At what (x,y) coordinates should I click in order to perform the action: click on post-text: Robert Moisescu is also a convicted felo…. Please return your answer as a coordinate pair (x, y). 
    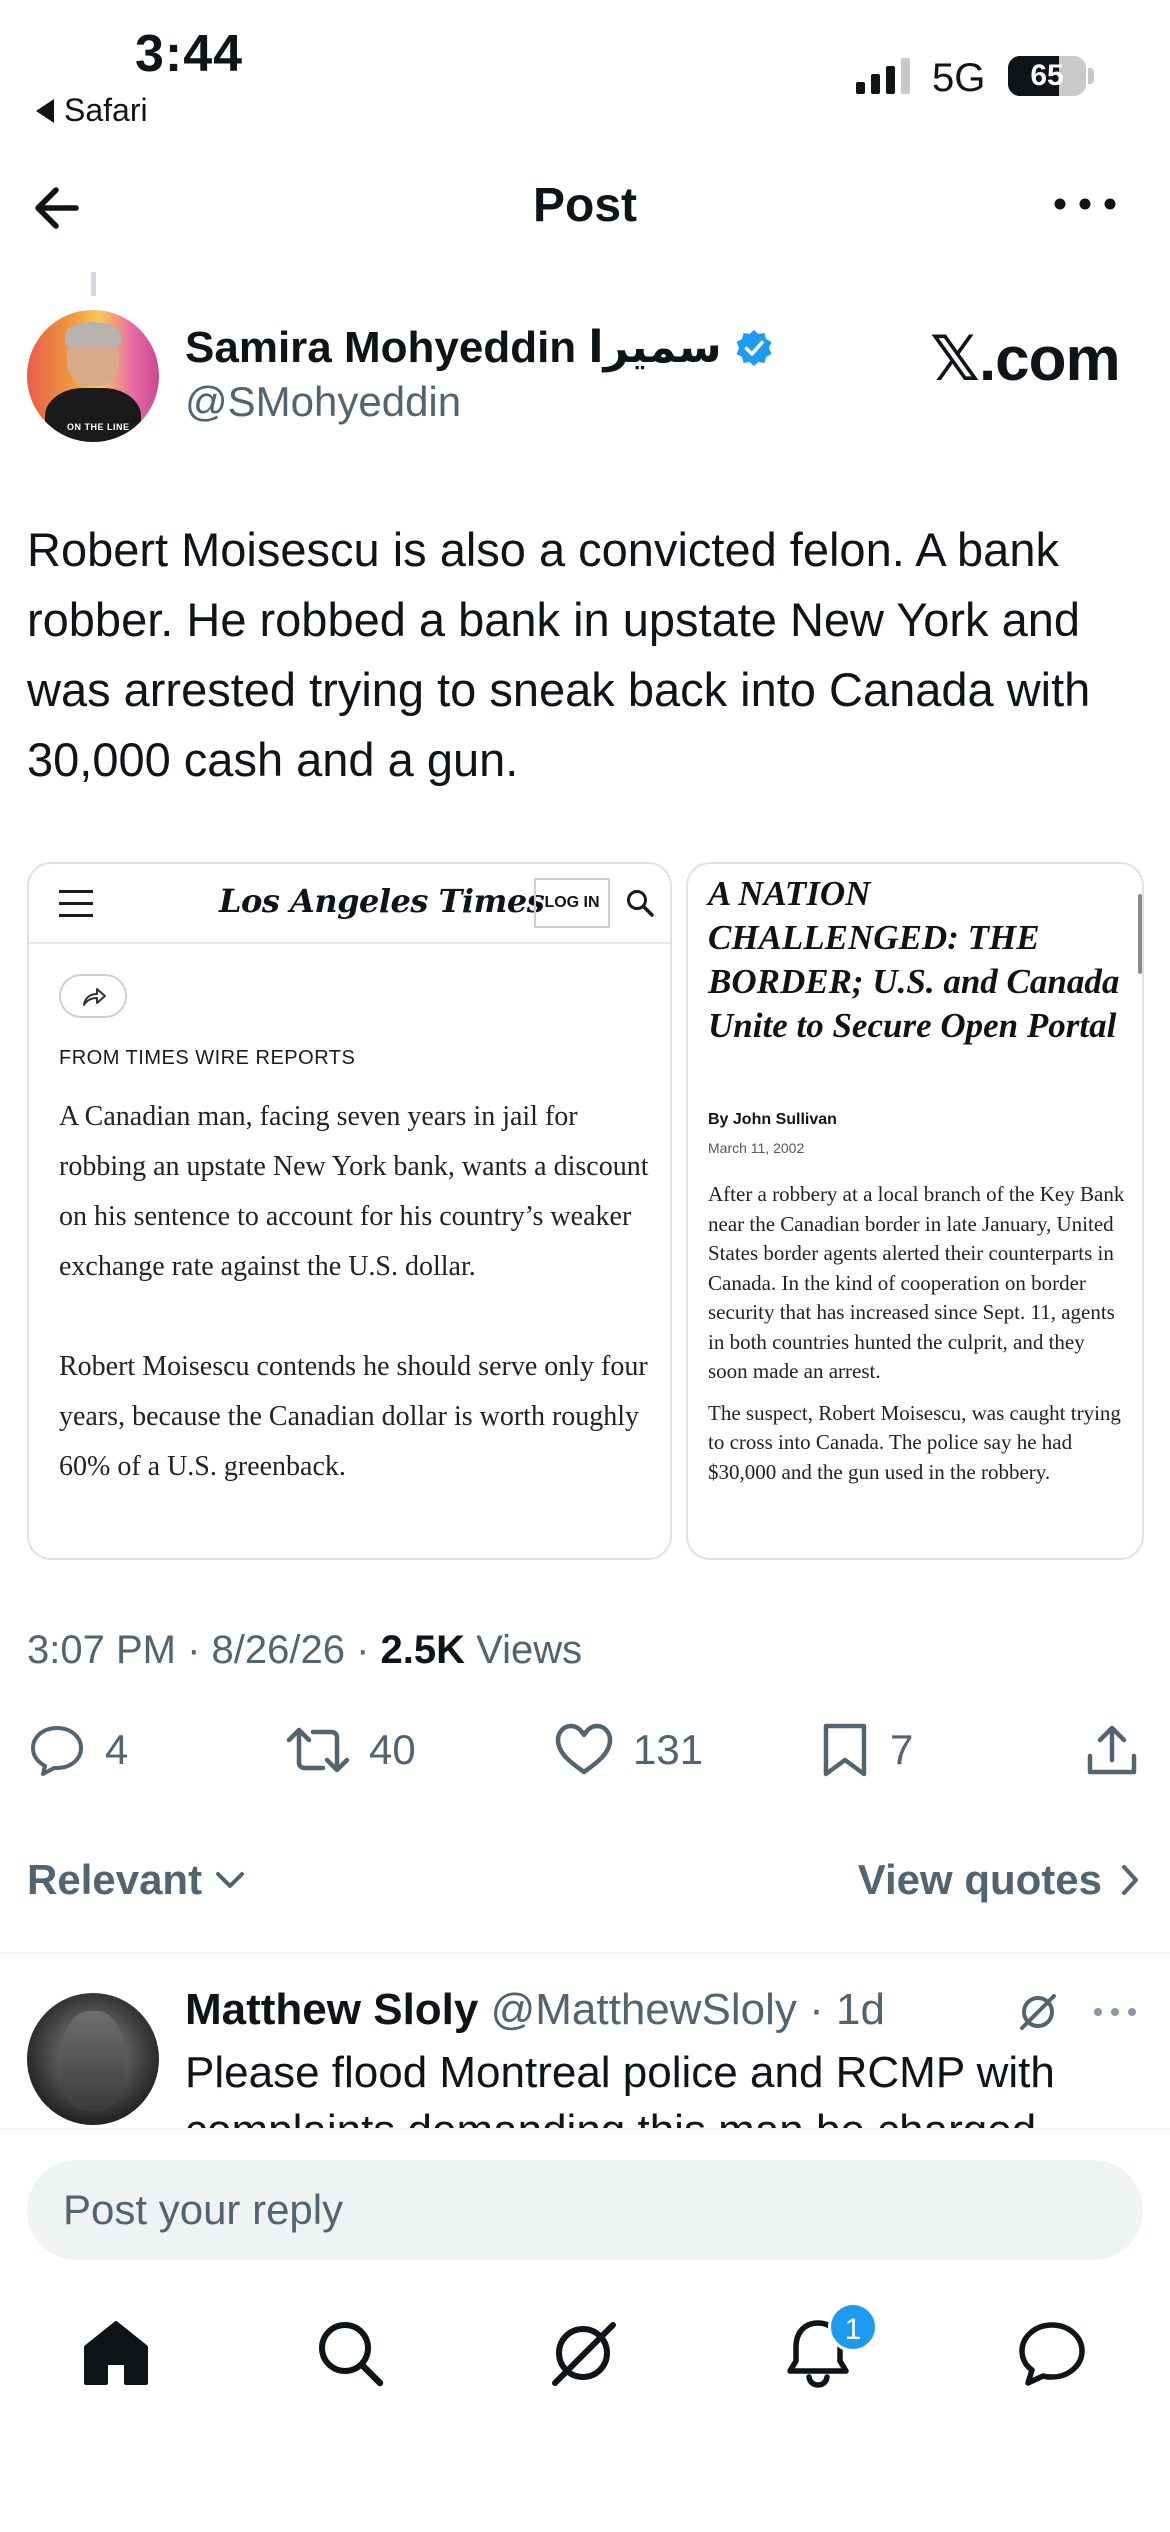
    Looking at the image, I should click on (559, 654).